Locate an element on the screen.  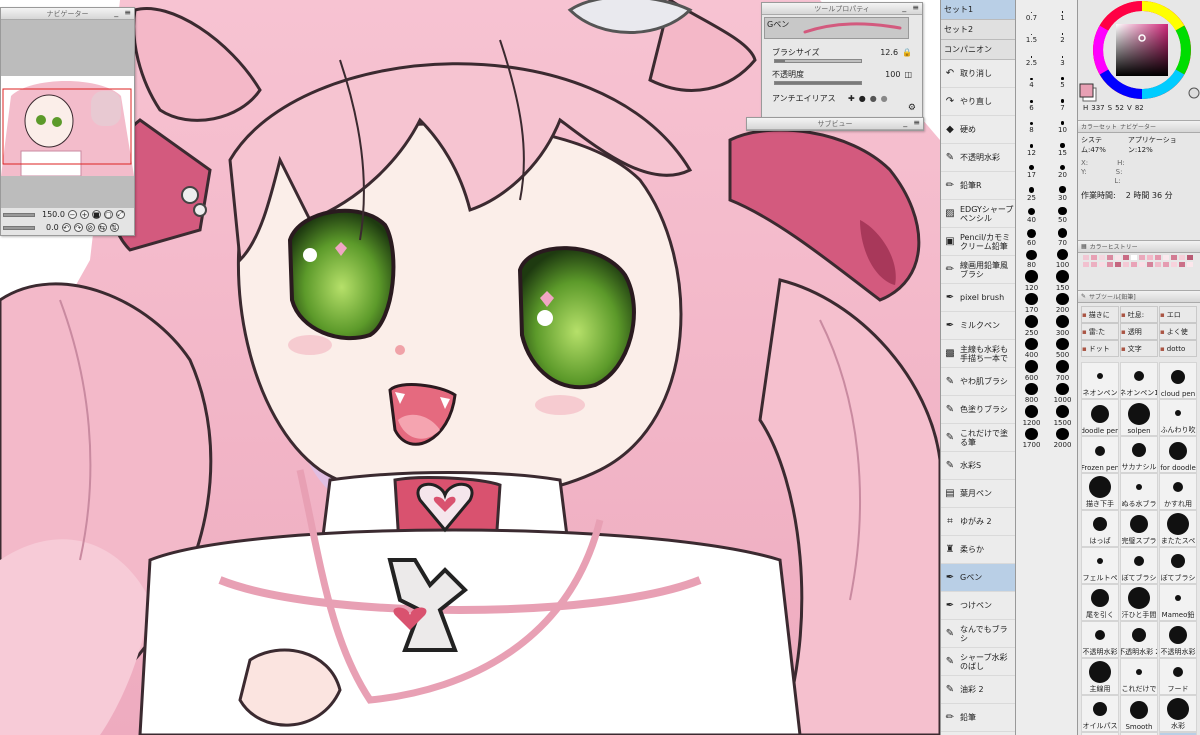
brush-size-cell: 10 is located at coordinates (1062, 124).